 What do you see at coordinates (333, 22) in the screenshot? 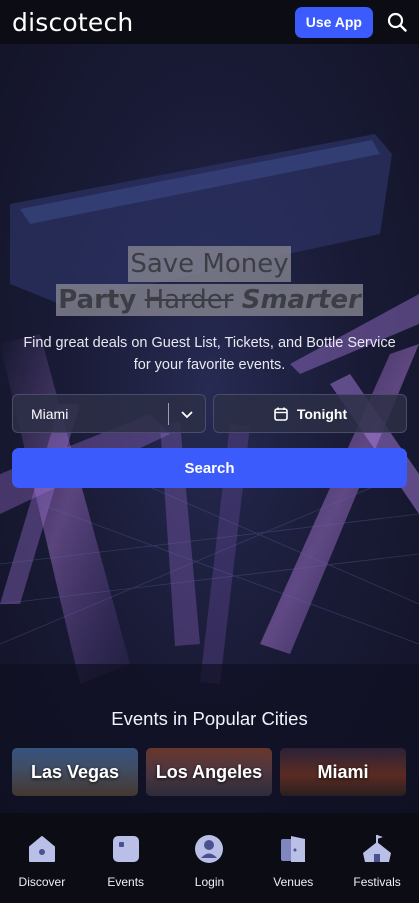
I see `use-app-button: Use App` at bounding box center [333, 22].